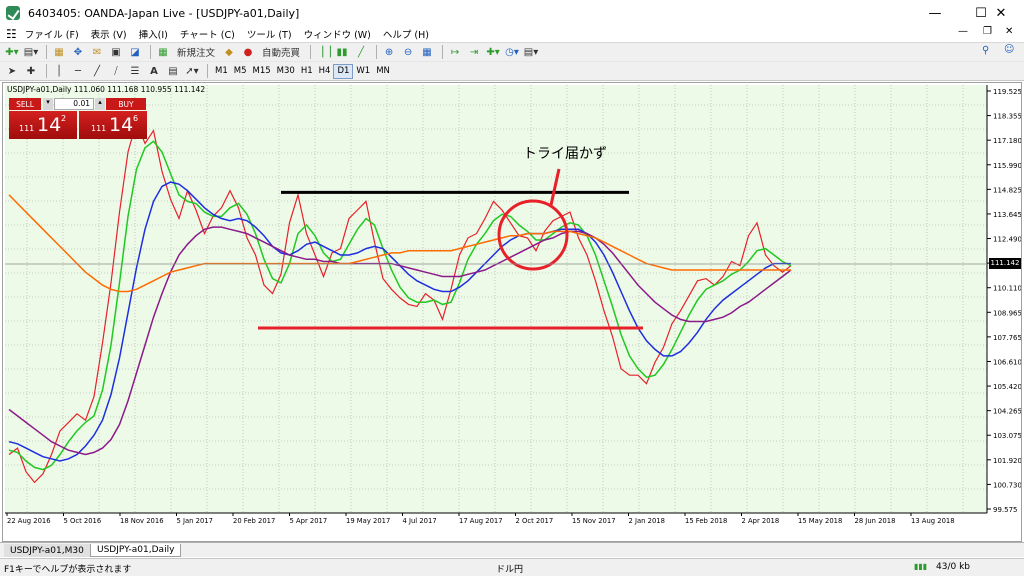  I want to click on new-order-button: 新規注文, so click(196, 52).